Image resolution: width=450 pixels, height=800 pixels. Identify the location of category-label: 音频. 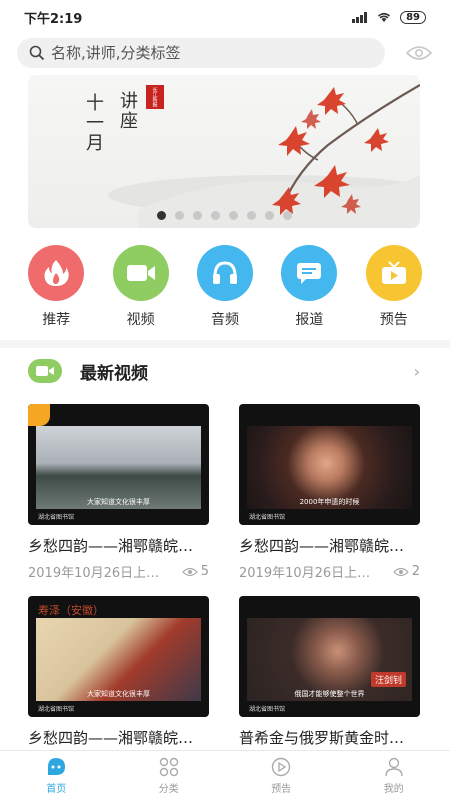
(224, 320).